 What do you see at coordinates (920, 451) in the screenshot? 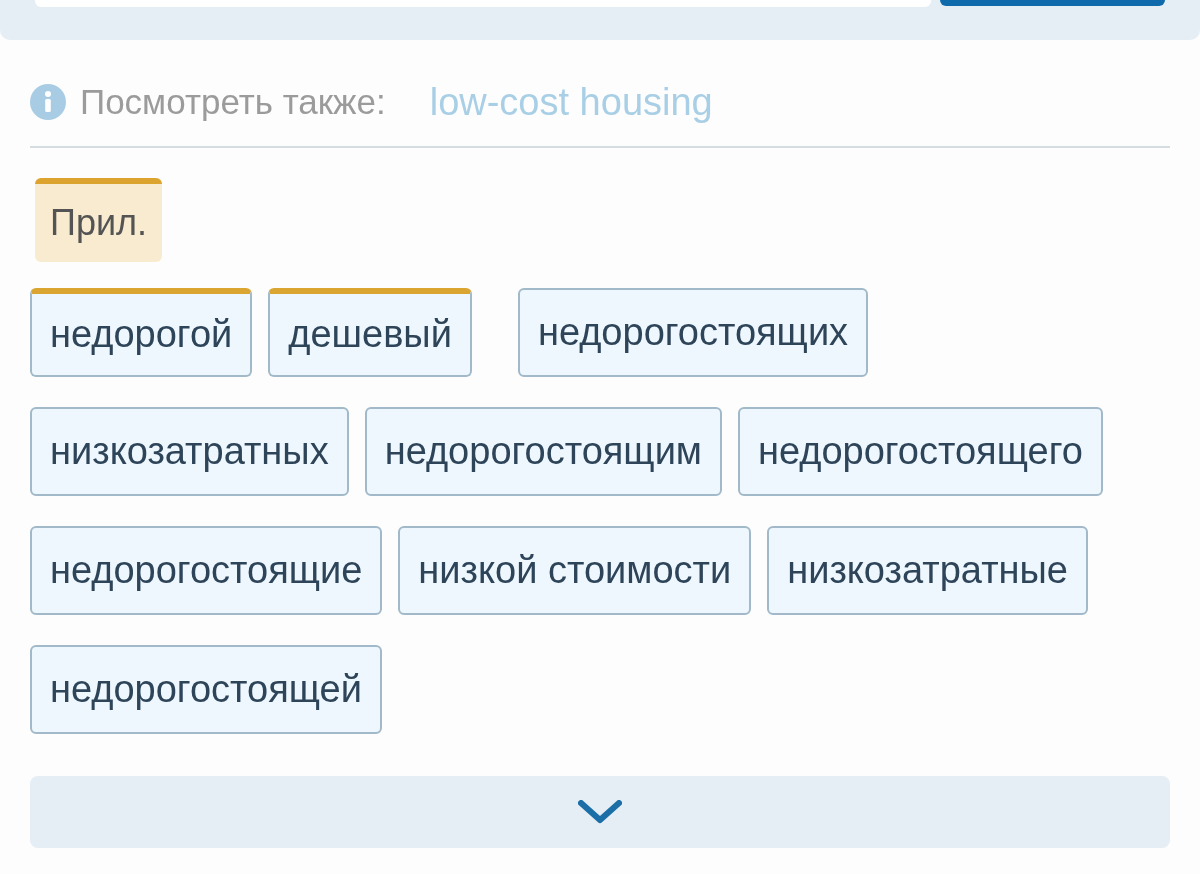
I see `translation-chip: недорогостоящего` at bounding box center [920, 451].